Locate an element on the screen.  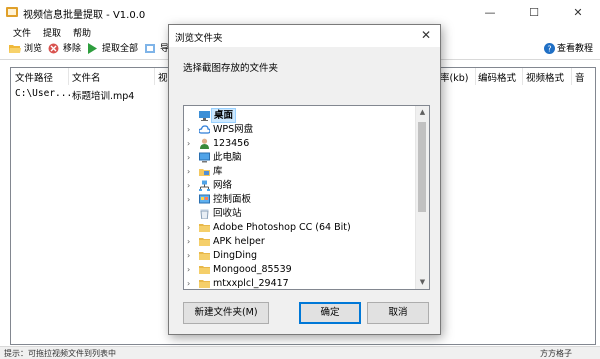
remove-button: 移除 is located at coordinates (66, 49).